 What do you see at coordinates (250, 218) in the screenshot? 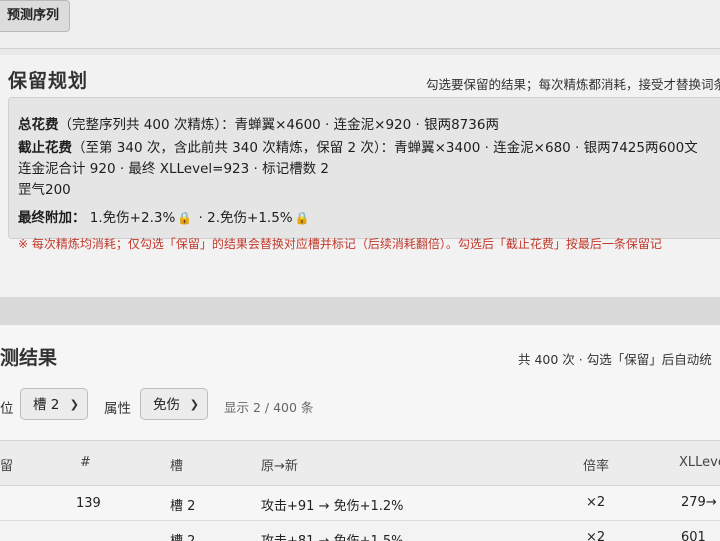
I see `final-bonus-item-2: 2.免伤+1.5%` at bounding box center [250, 218].